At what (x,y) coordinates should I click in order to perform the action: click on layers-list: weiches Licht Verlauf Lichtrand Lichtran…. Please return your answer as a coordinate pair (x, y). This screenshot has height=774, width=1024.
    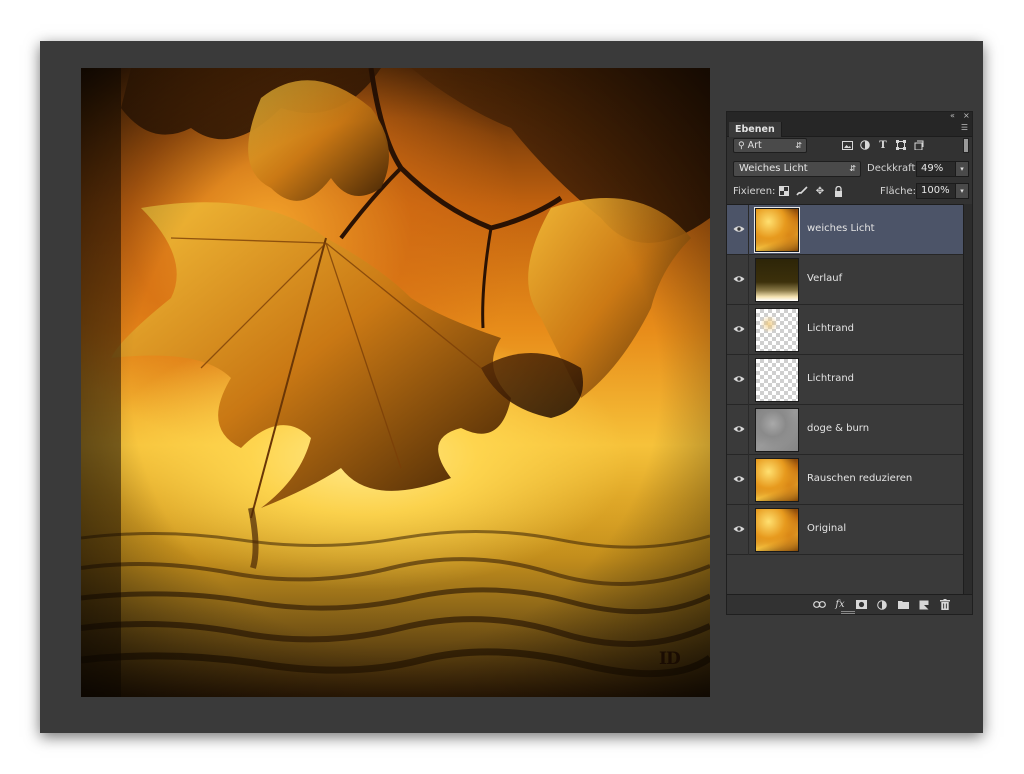
    Looking at the image, I should click on (845, 399).